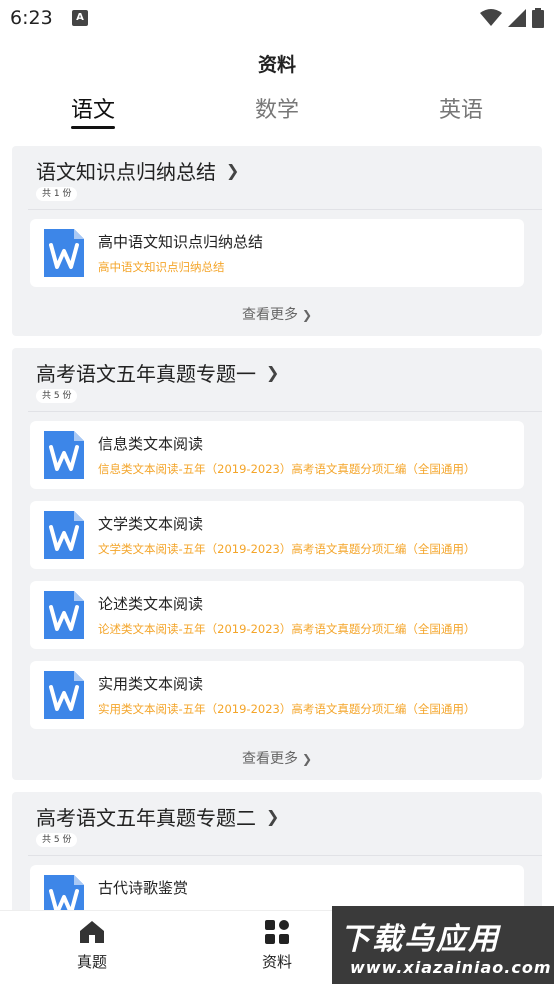 The image size is (554, 984). What do you see at coordinates (277, 945) in the screenshot?
I see `nav-item-materials: 资料` at bounding box center [277, 945].